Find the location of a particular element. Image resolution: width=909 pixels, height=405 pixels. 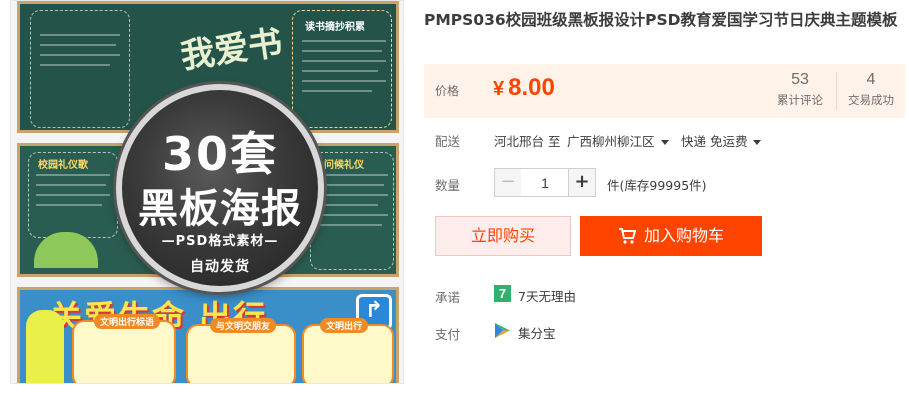

price-value: ¥8.00 is located at coordinates (524, 88).